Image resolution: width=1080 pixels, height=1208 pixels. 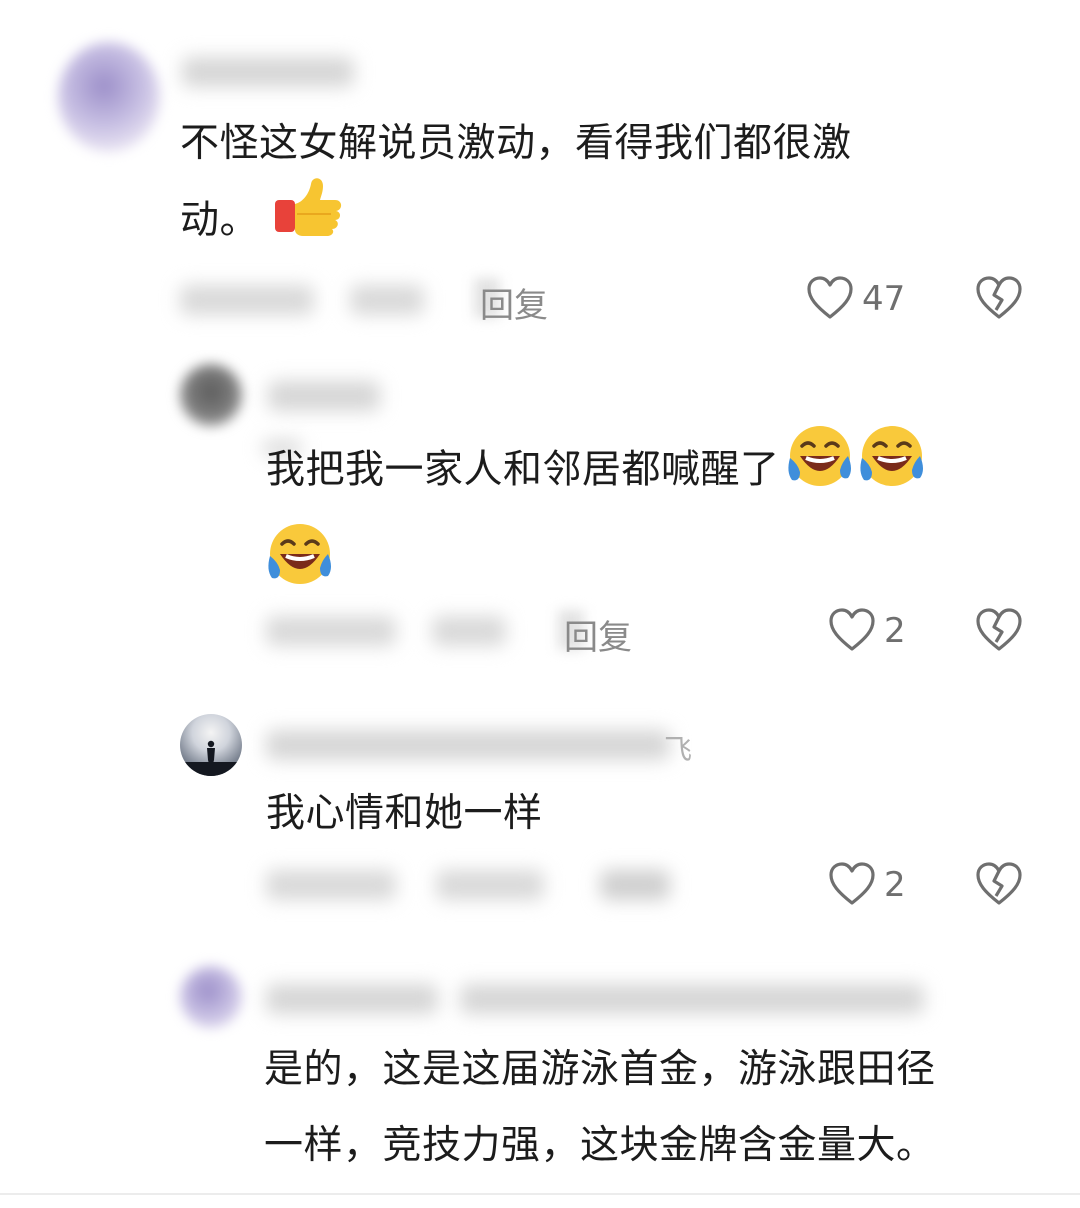 What do you see at coordinates (600, 1069) in the screenshot?
I see `comment-text: 是的，这是这届游泳首金，游泳跟田径` at bounding box center [600, 1069].